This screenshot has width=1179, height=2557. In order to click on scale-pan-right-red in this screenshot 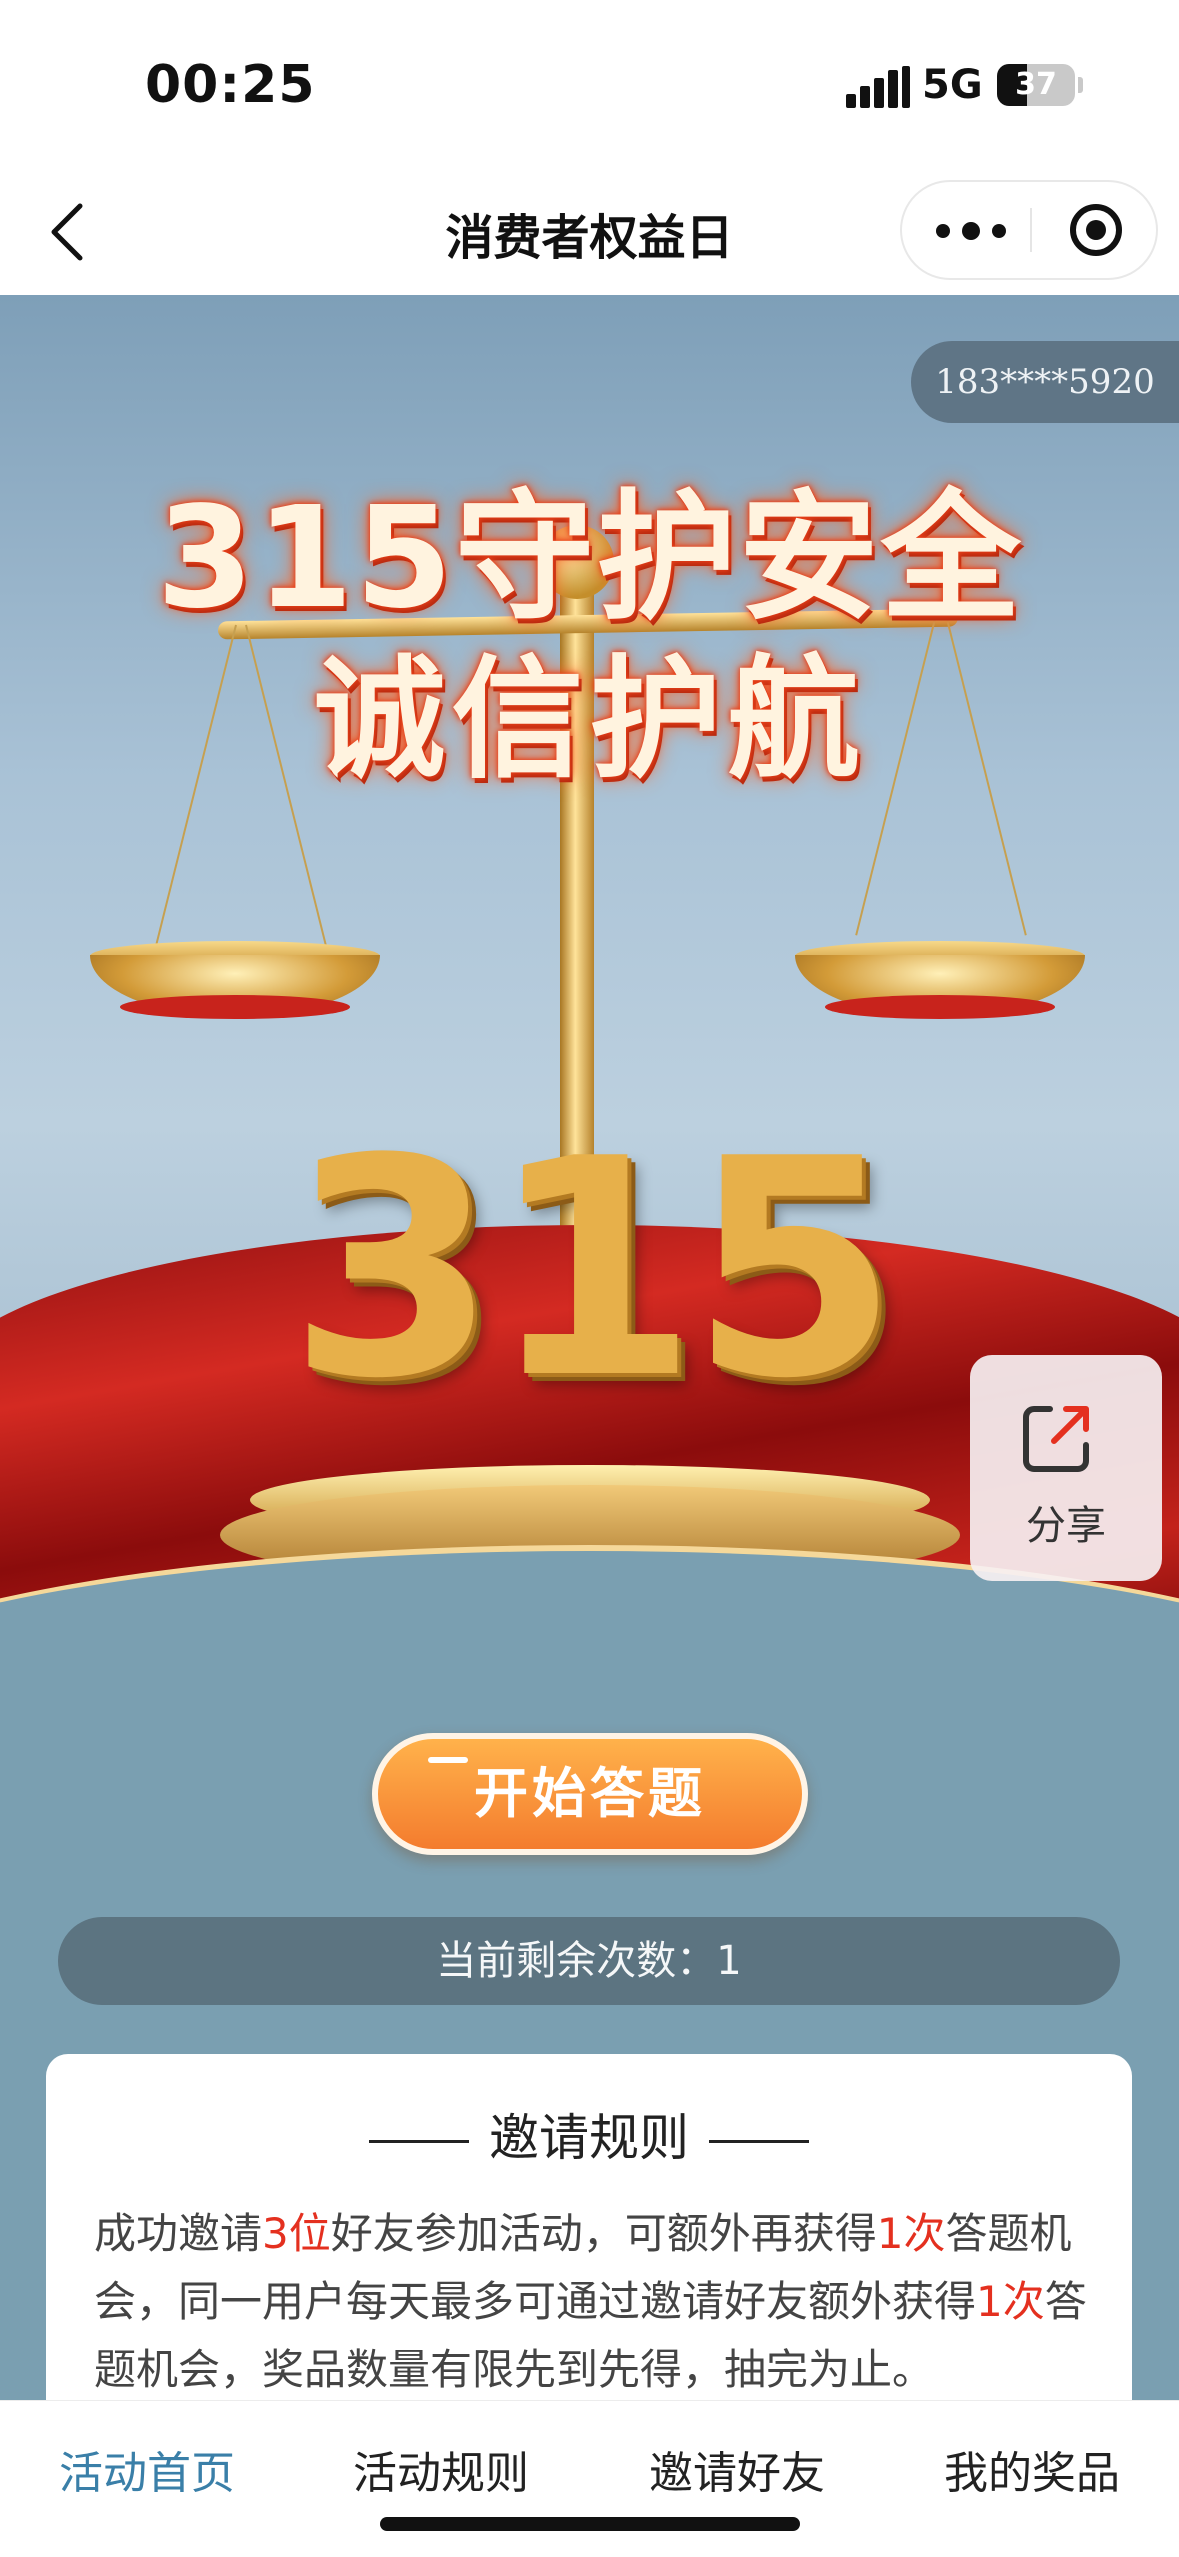, I will do `click(940, 1007)`.